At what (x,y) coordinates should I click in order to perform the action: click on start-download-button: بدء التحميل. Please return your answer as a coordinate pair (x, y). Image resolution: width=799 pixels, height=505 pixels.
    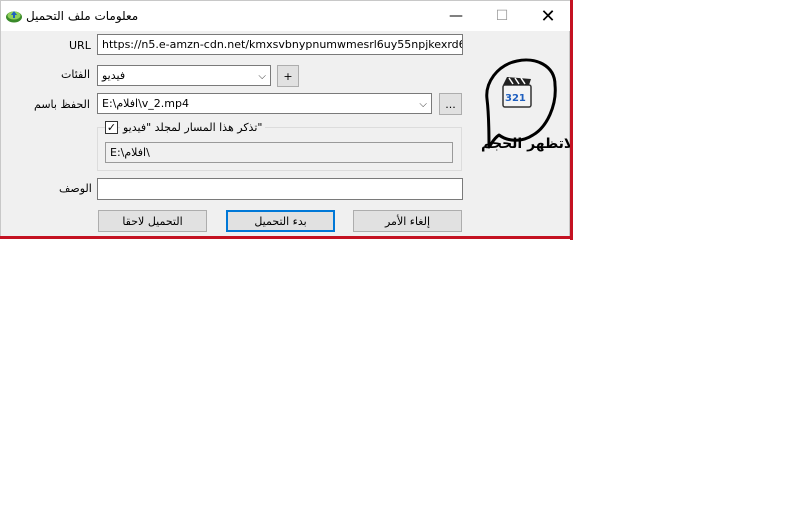
    Looking at the image, I should click on (280, 221).